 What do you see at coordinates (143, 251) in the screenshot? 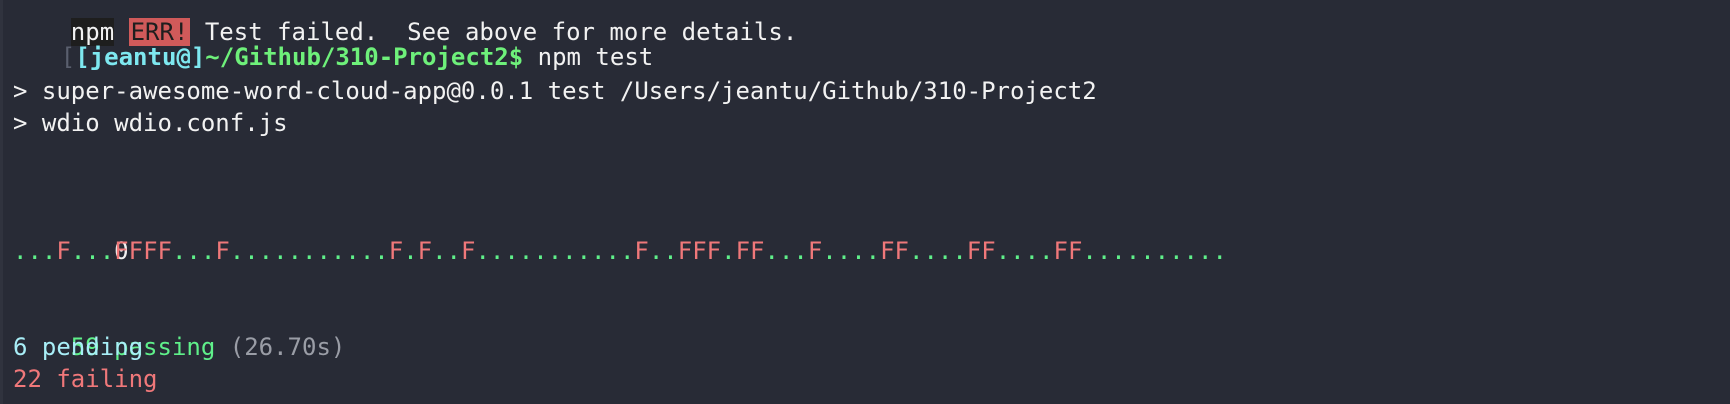
I see `failed-test-marker: FFFF` at bounding box center [143, 251].